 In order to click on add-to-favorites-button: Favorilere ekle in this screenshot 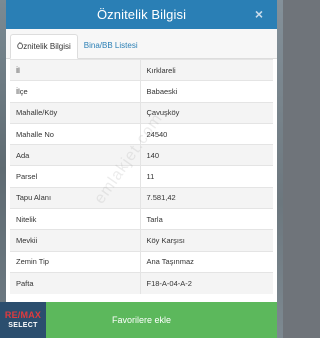, I will do `click(141, 320)`.